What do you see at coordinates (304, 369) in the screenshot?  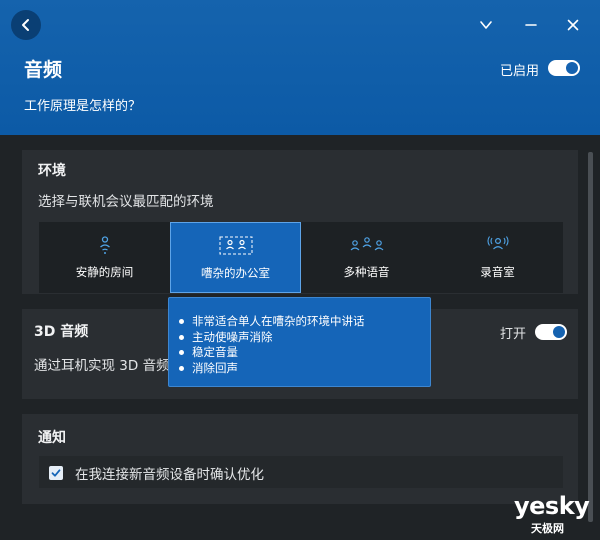 I see `tooltip-item: 消除回声` at bounding box center [304, 369].